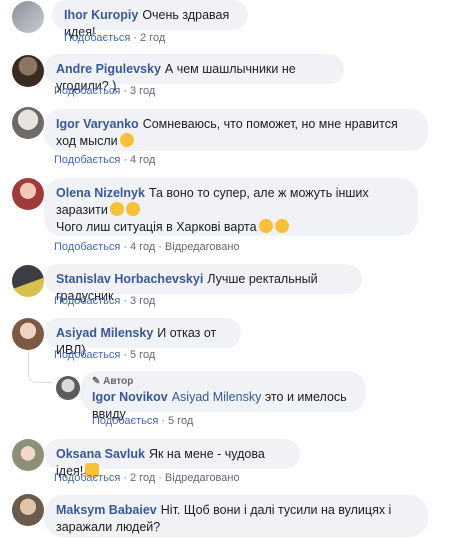  Describe the element at coordinates (40, 376) in the screenshot. I see `reply-connector` at that location.